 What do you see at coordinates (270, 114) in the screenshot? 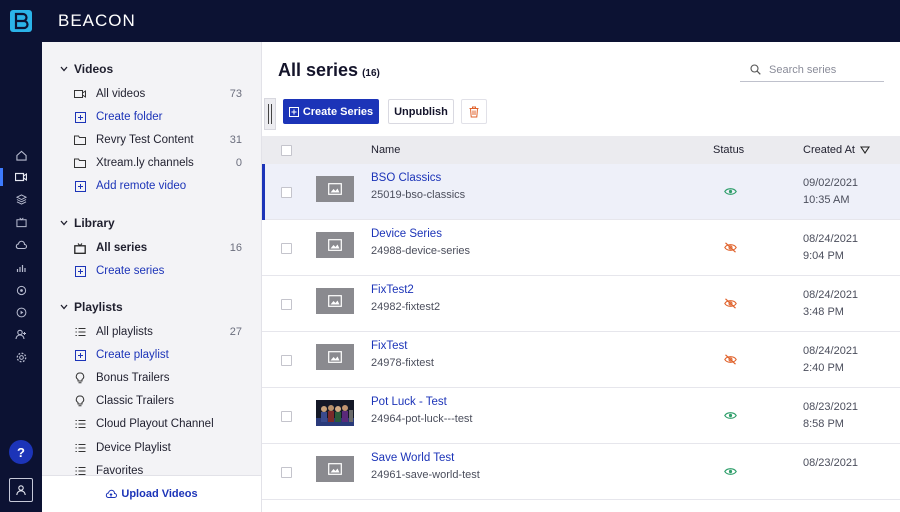
I see `panel-resize-handle` at bounding box center [270, 114].